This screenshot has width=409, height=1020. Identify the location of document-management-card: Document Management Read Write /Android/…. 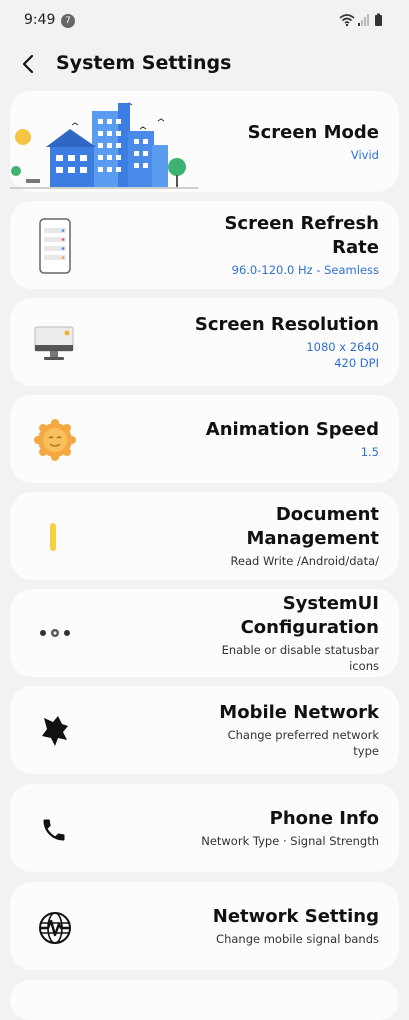
(204, 536).